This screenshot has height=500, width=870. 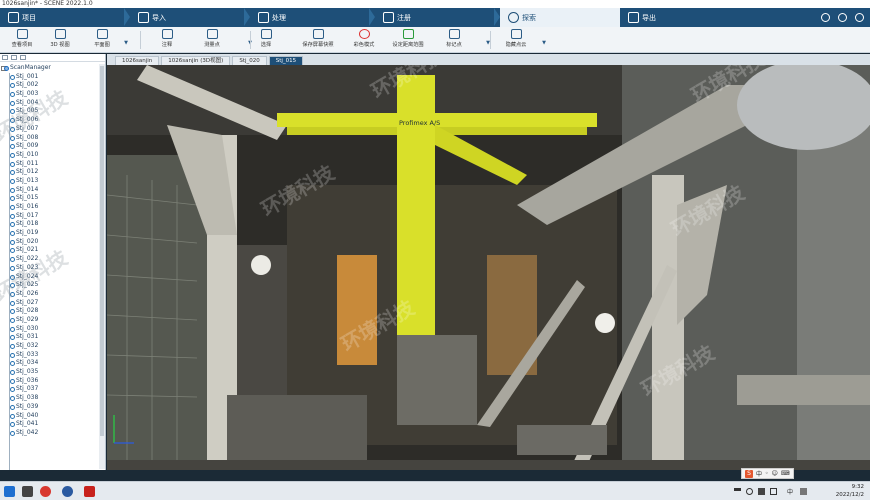 I want to click on tree-item-scan: Stj_007, so click(x=50, y=129).